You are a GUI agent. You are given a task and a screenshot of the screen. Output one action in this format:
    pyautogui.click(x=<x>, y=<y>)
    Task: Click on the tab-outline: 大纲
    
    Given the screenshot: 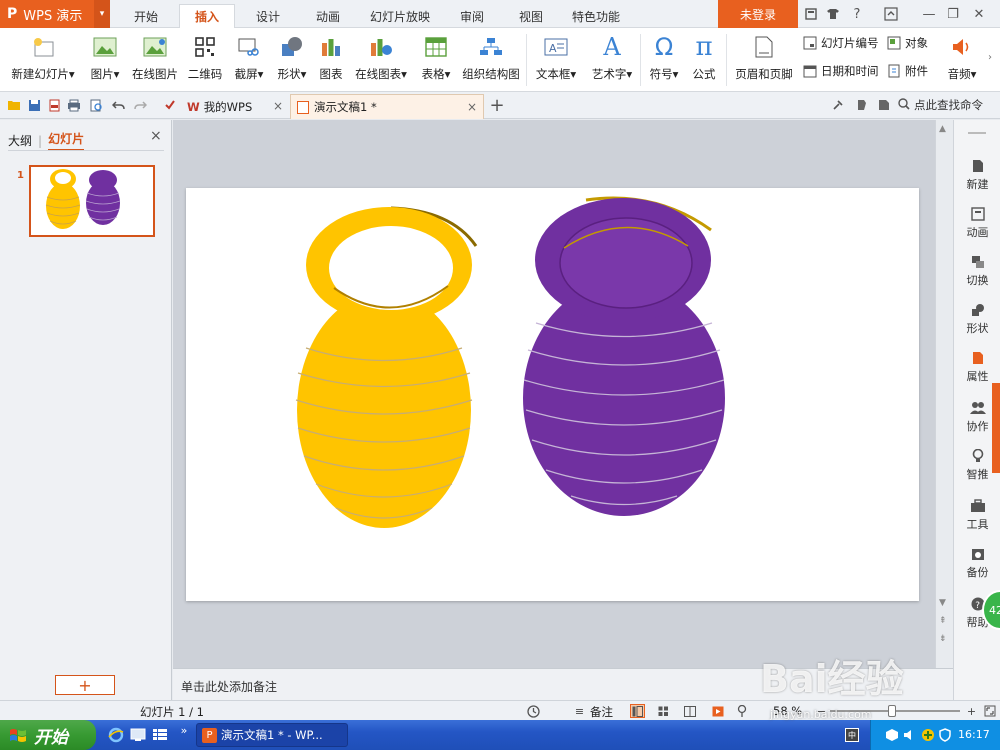 What is the action you would take?
    pyautogui.click(x=20, y=140)
    